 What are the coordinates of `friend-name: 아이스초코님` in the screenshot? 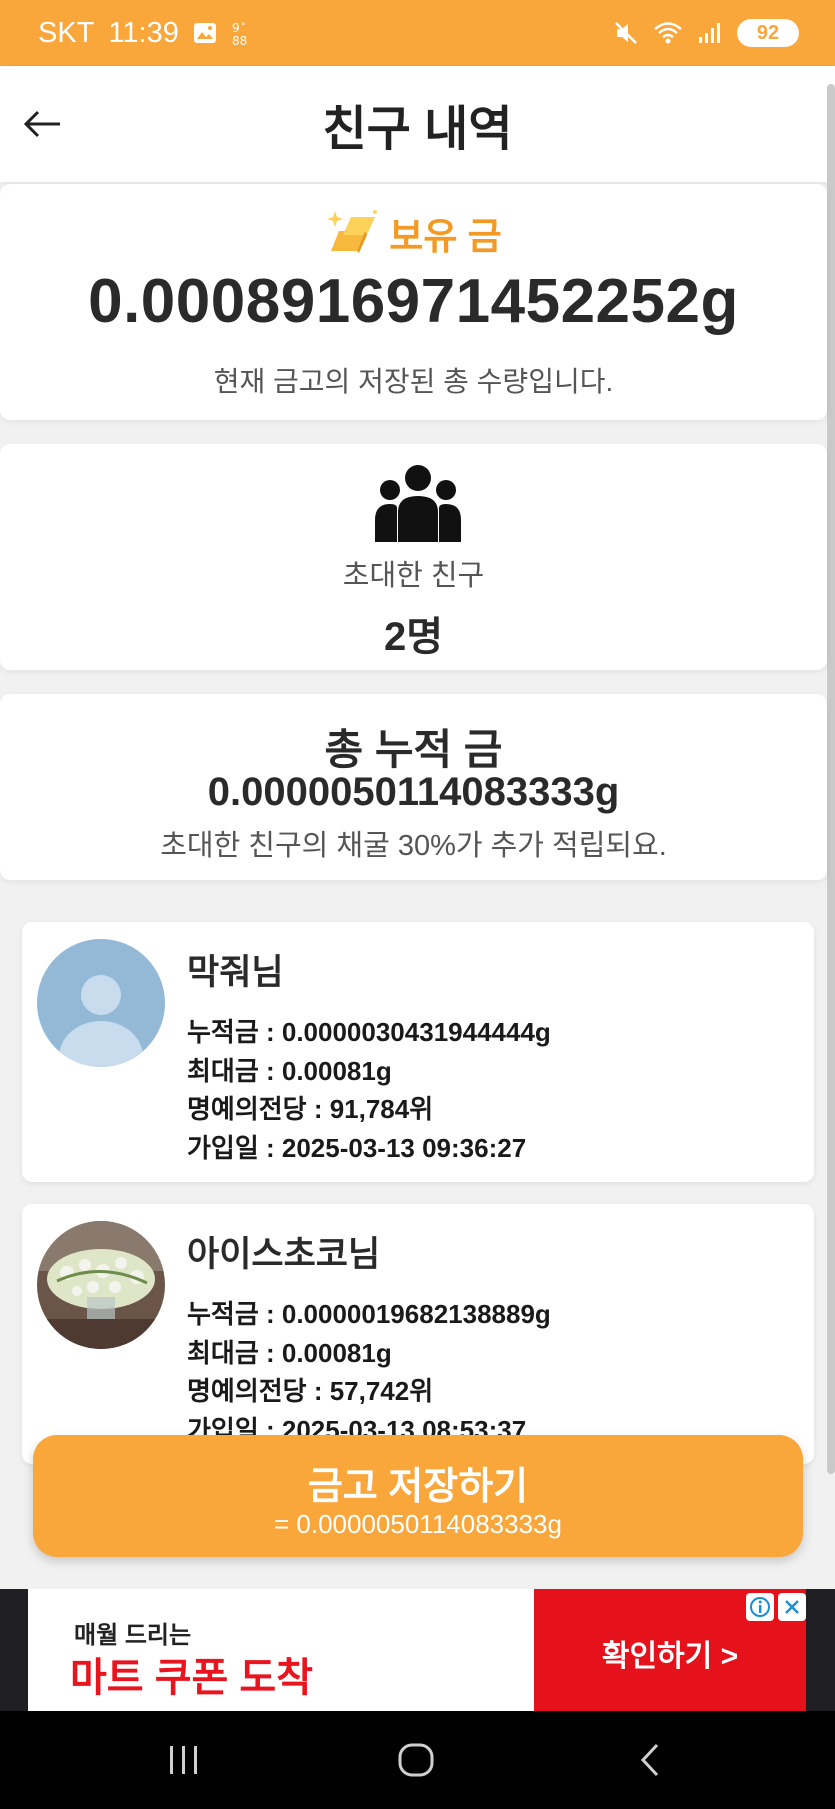 It's located at (284, 1254).